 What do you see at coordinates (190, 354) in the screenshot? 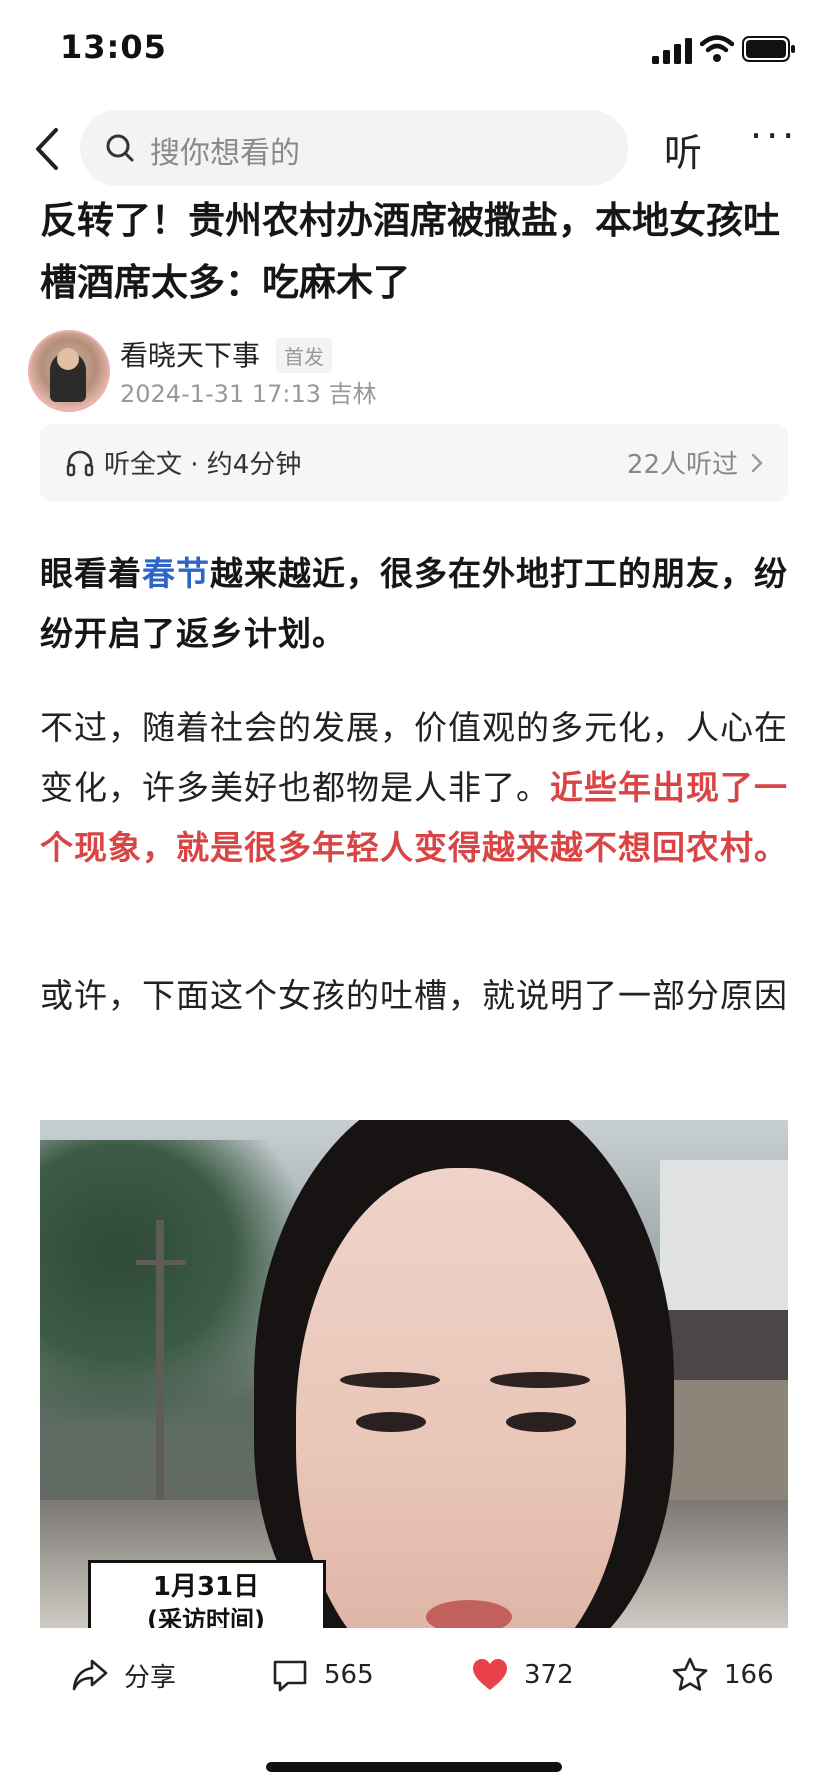
I see `author-name: 看晓天下事` at bounding box center [190, 354].